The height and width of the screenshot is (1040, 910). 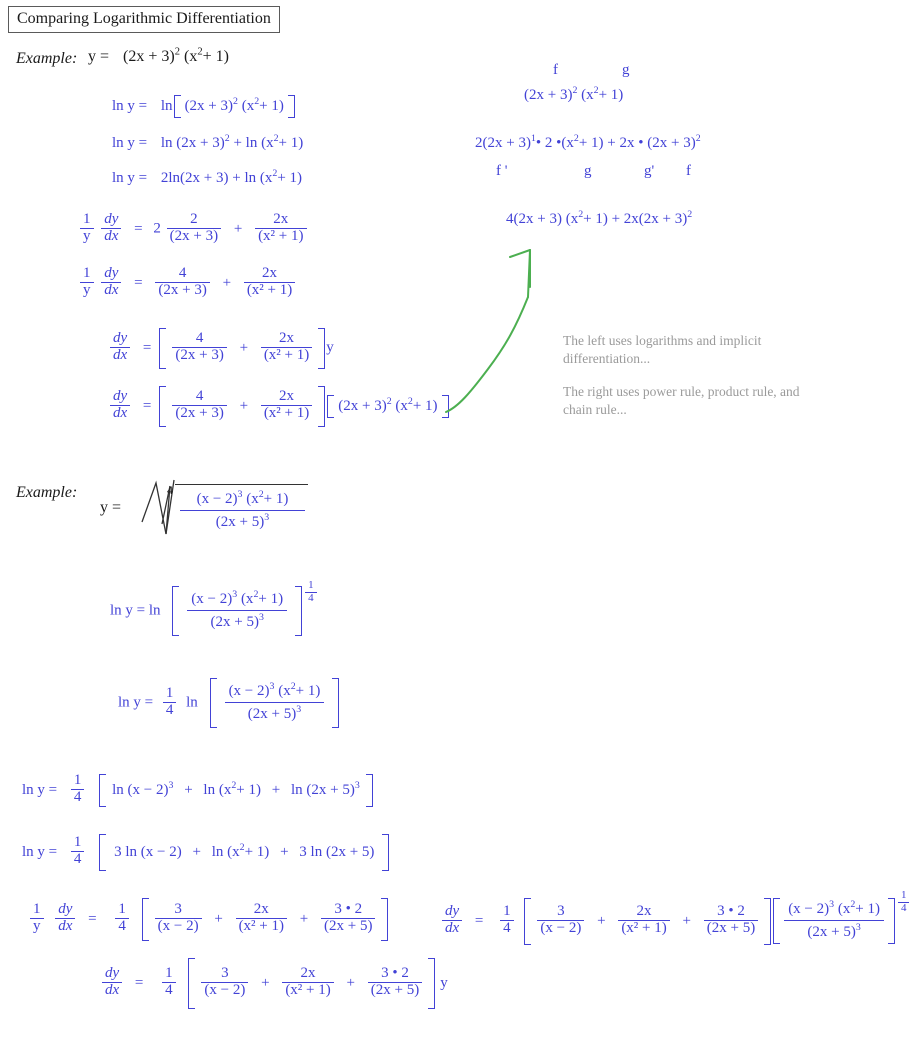 What do you see at coordinates (357, 785) in the screenshot?
I see `ex2-s3-c-exp: 3` at bounding box center [357, 785].